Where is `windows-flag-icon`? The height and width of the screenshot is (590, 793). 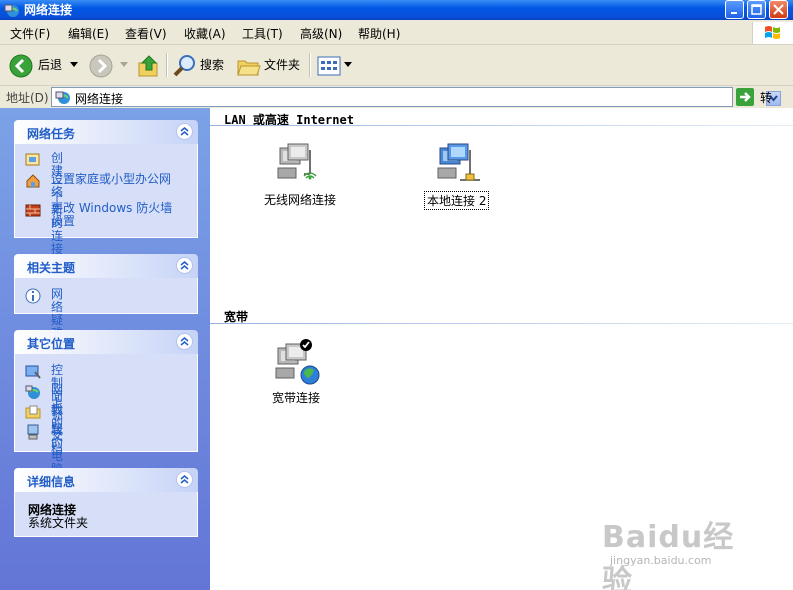 windows-flag-icon is located at coordinates (772, 32).